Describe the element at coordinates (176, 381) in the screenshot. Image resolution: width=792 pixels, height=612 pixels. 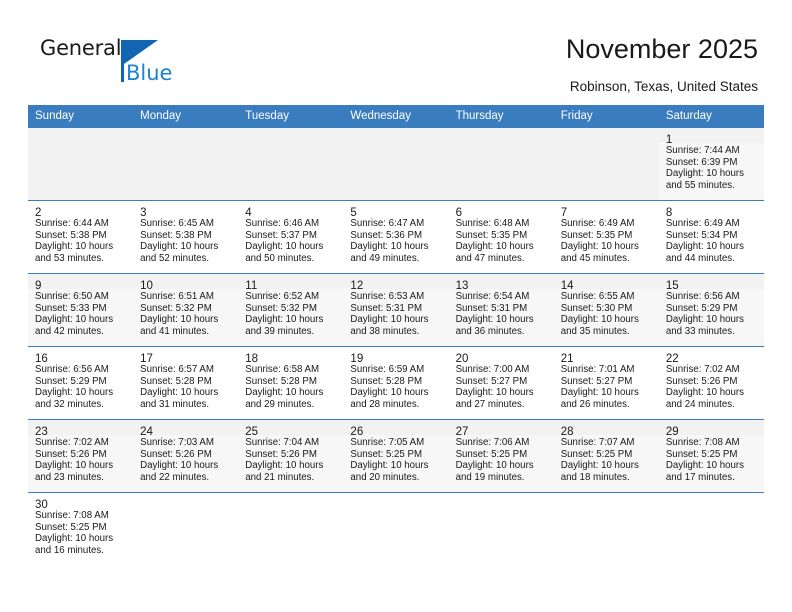
I see `day-info-sunset: Sunset: 5:28 PM` at that location.